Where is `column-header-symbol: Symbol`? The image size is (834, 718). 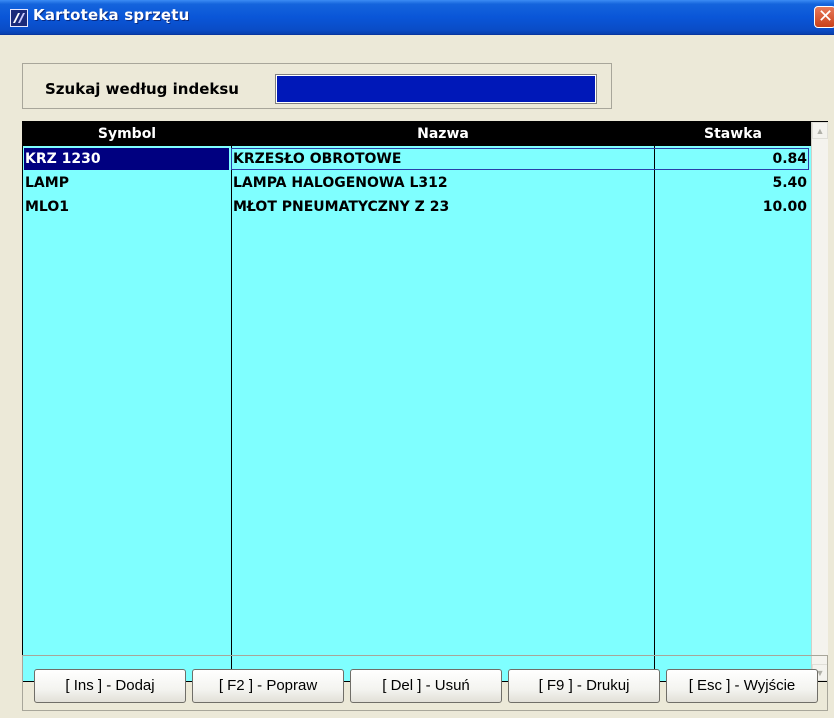
column-header-symbol: Symbol is located at coordinates (127, 134).